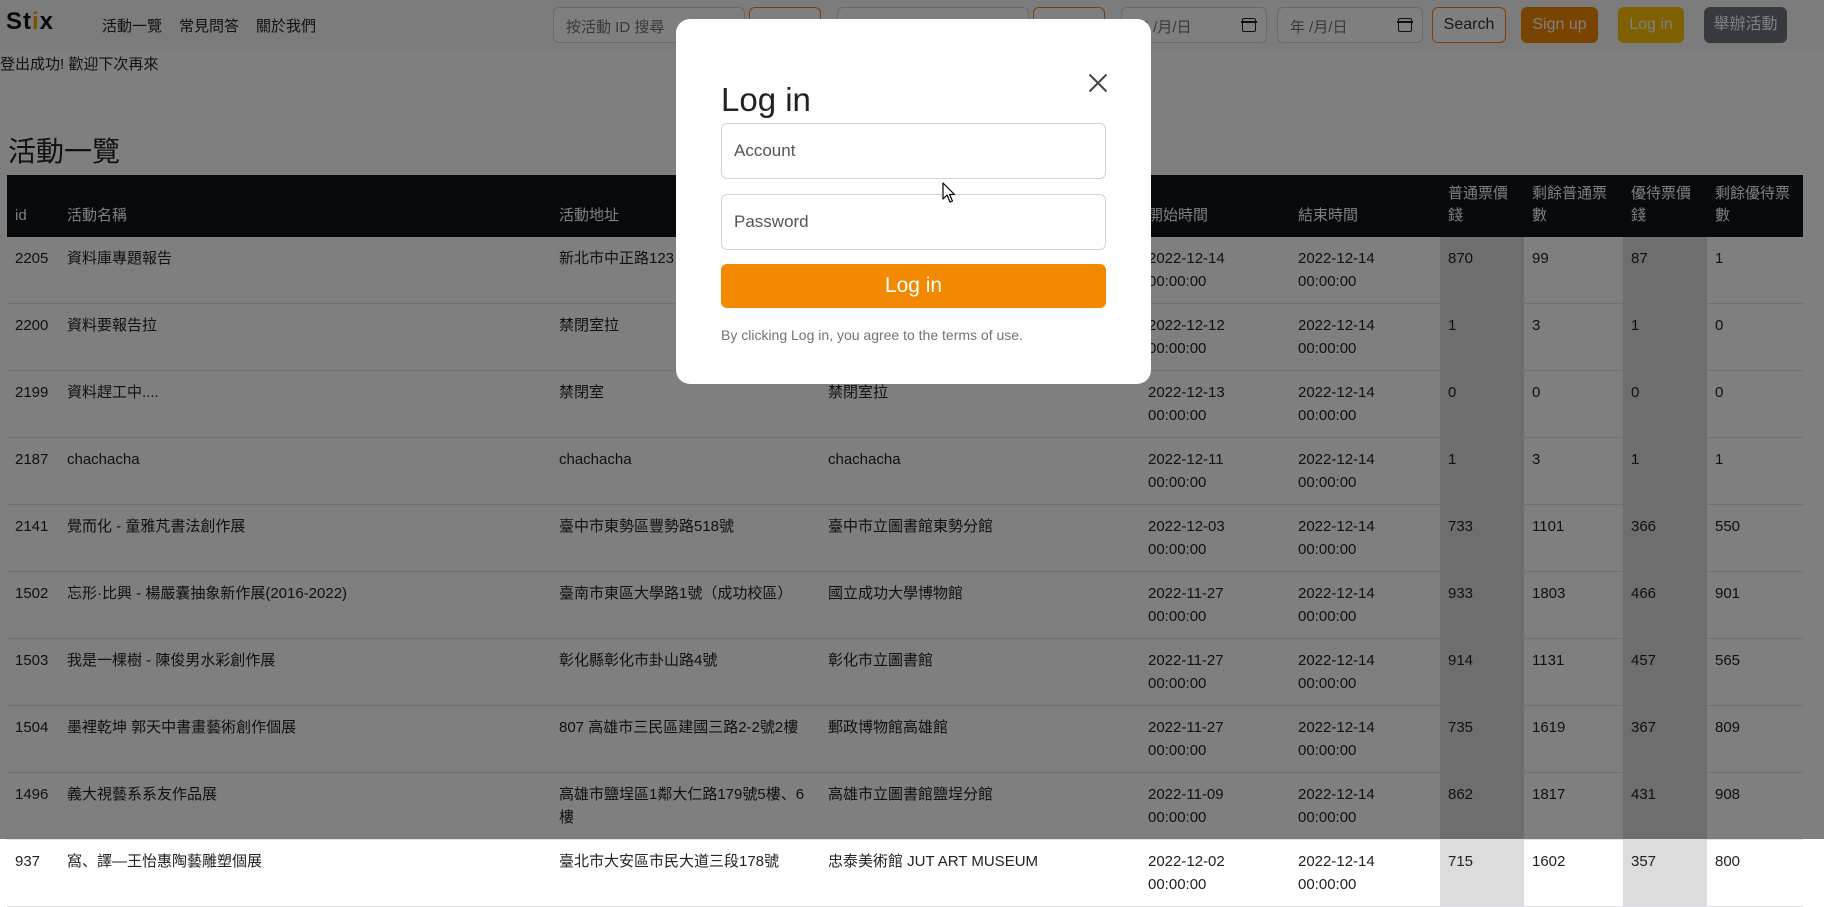 The width and height of the screenshot is (1824, 907). Describe the element at coordinates (1665, 873) in the screenshot. I see `table-cell: 357` at that location.